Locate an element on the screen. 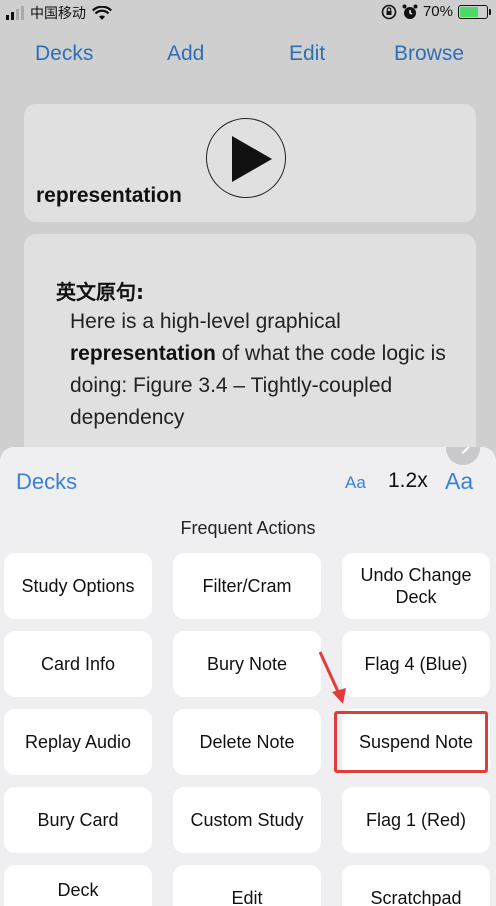  section-title: Frequent Actions is located at coordinates (248, 528).